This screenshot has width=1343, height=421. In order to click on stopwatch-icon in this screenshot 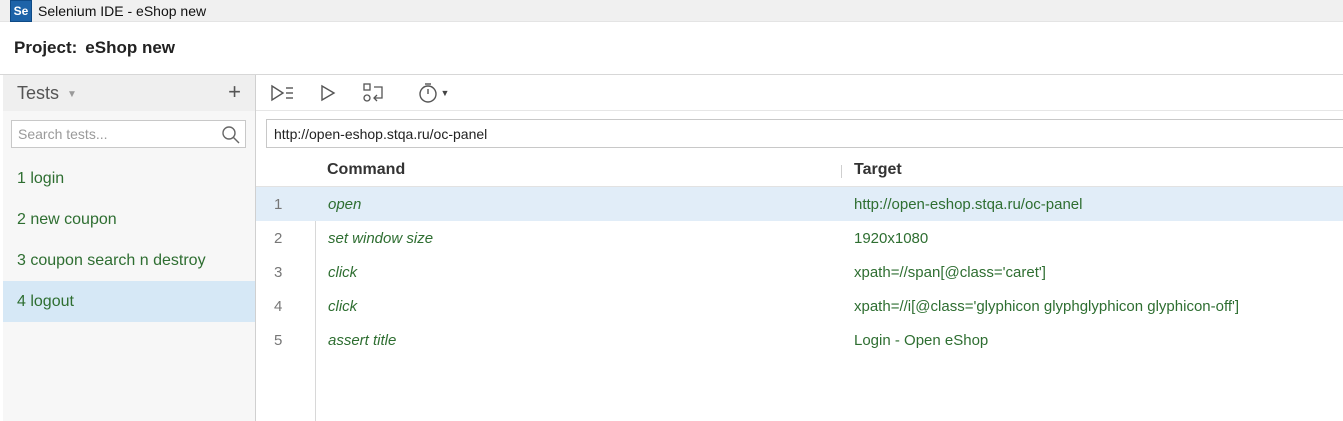, I will do `click(428, 92)`.